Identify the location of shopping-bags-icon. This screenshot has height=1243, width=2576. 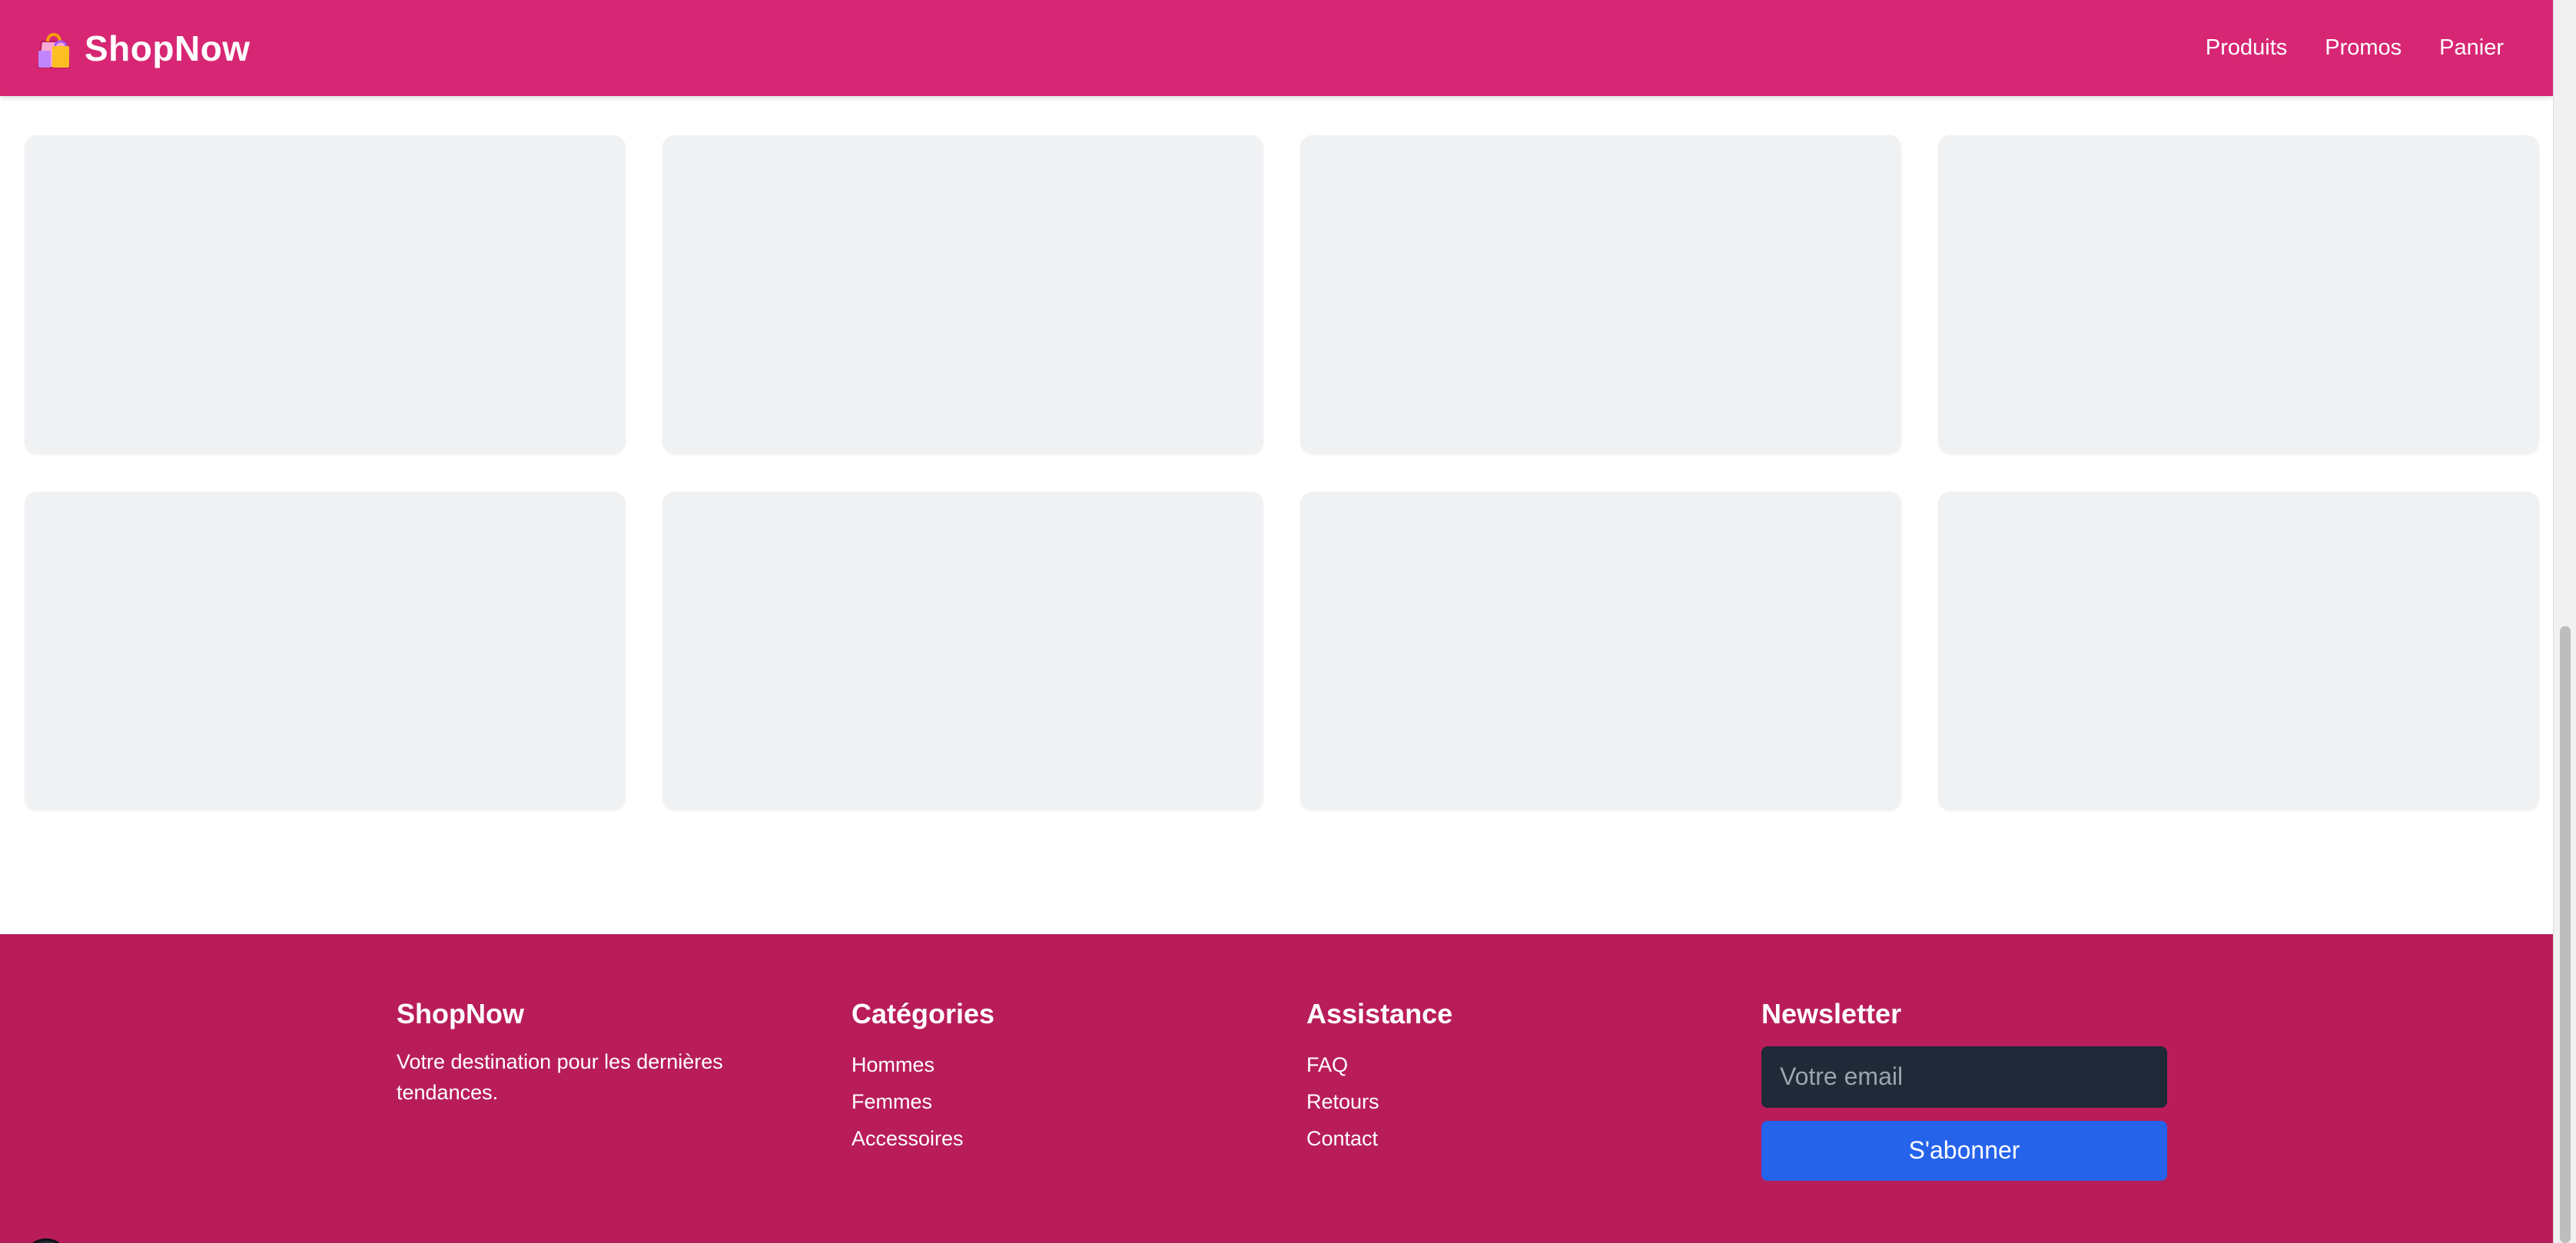
(54, 48).